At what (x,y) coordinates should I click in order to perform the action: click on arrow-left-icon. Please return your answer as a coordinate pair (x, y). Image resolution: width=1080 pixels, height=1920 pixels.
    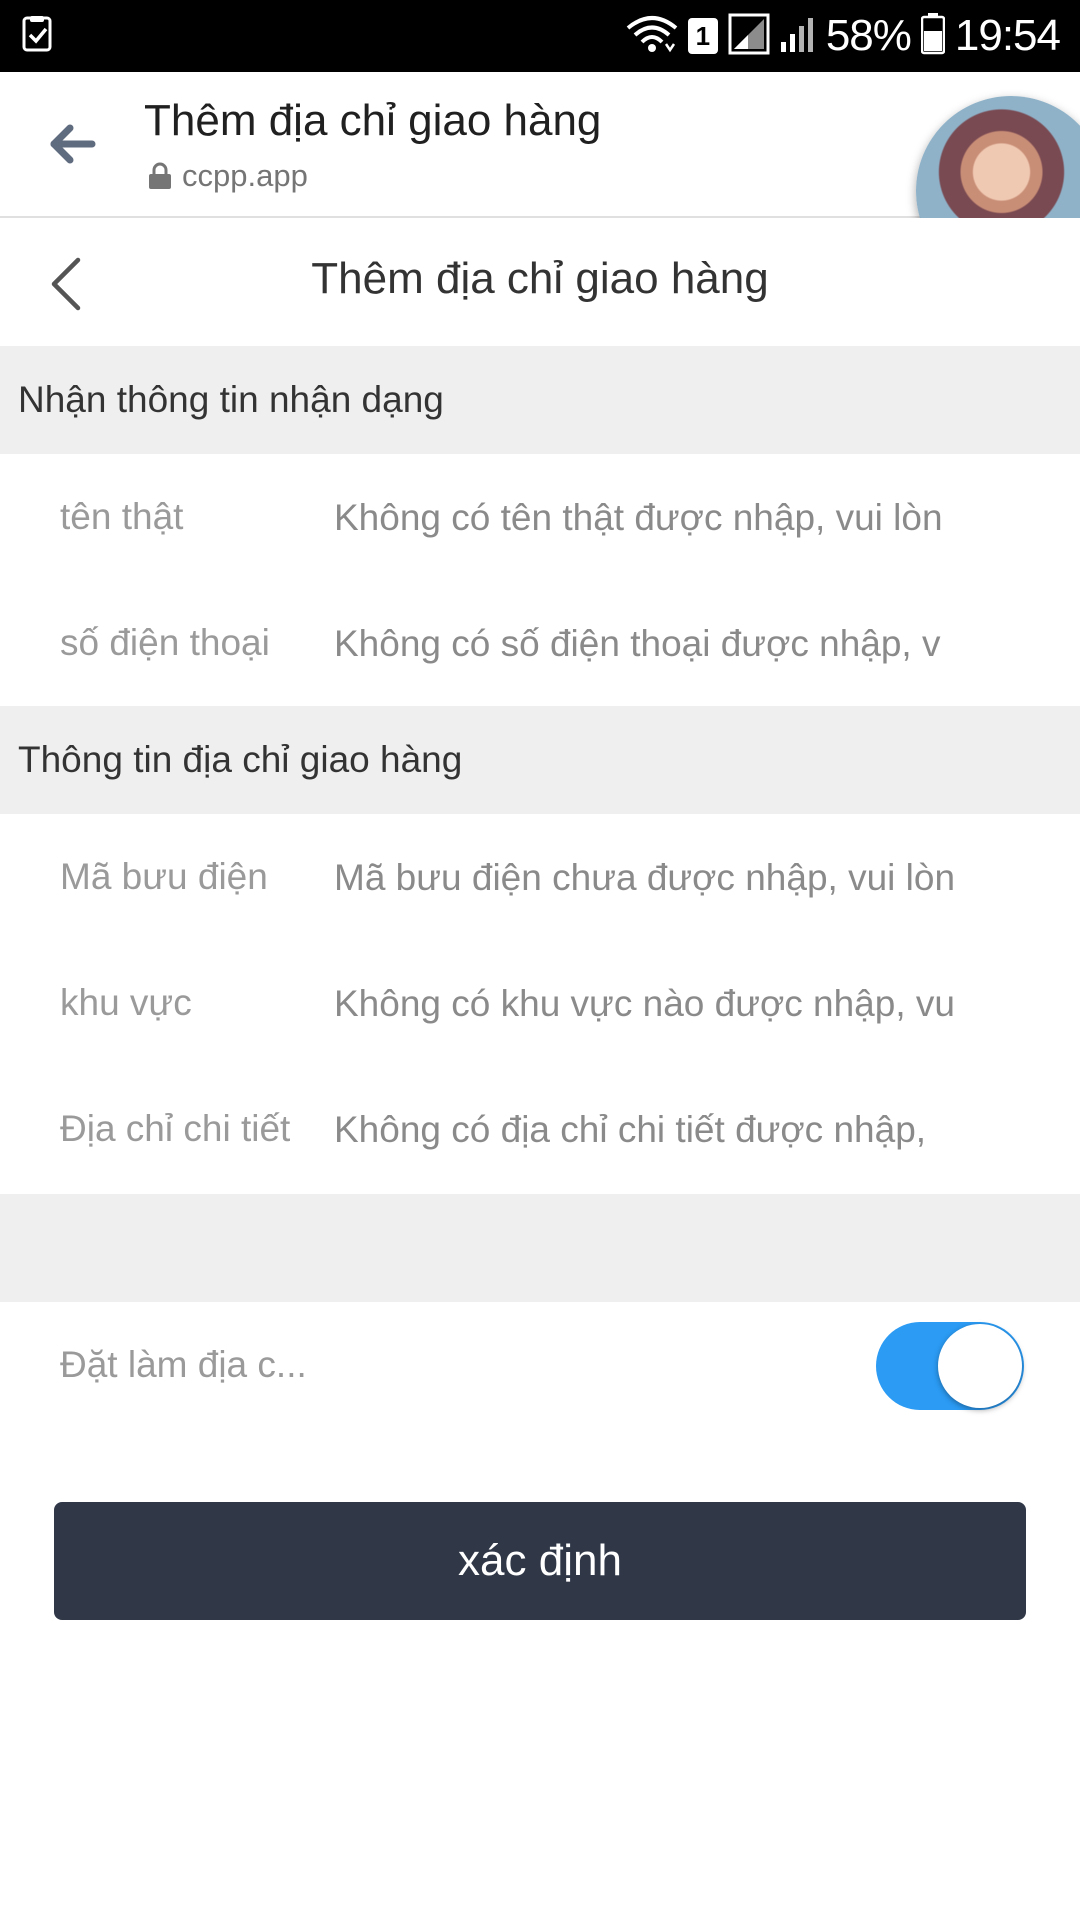
    Looking at the image, I should click on (72, 144).